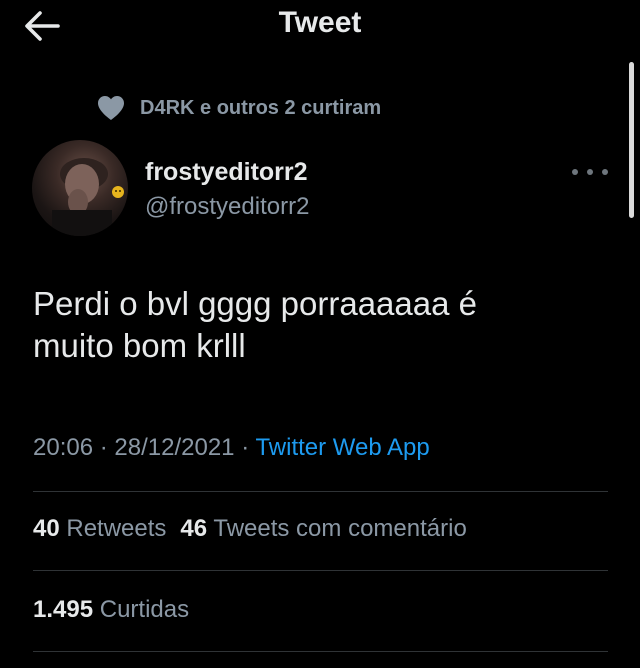 This screenshot has height=668, width=640. I want to click on likes-label: Curtidas, so click(144, 609).